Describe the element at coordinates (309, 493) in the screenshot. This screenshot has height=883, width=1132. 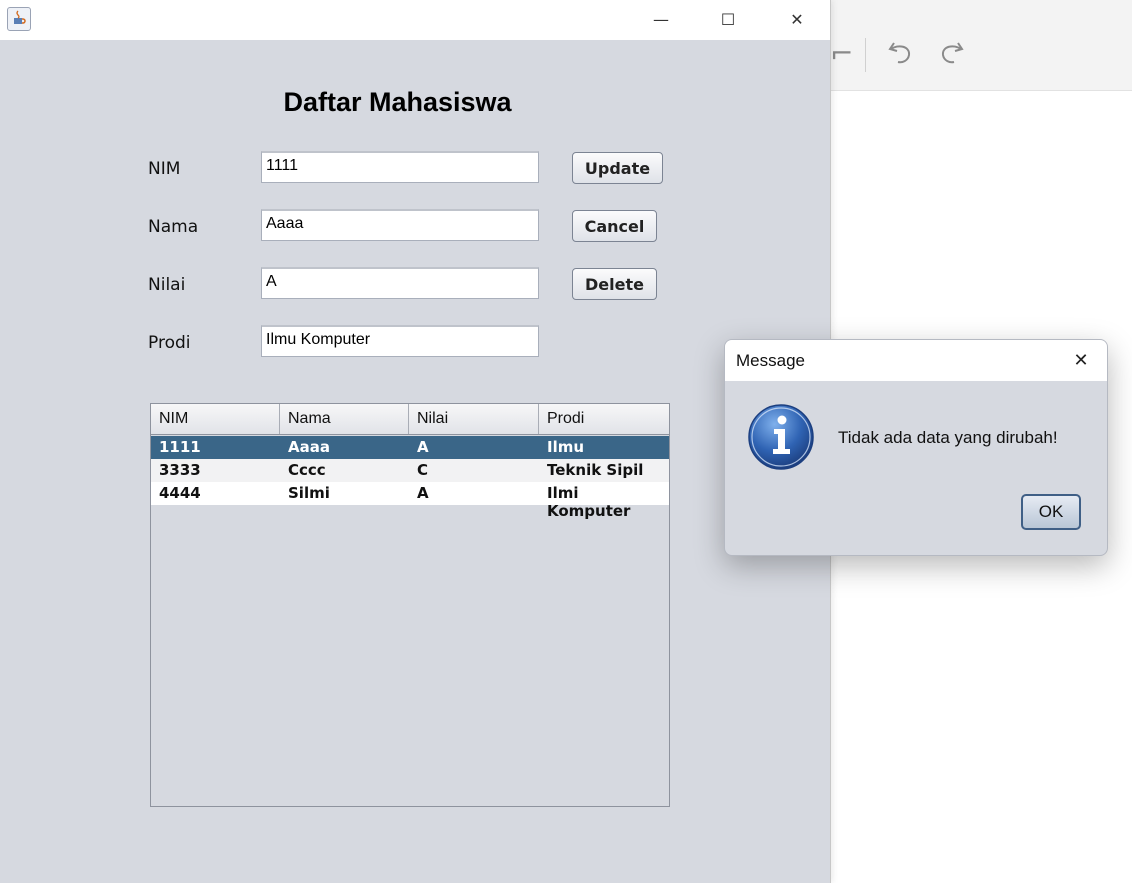
I see `table-cell: Silmi` at that location.